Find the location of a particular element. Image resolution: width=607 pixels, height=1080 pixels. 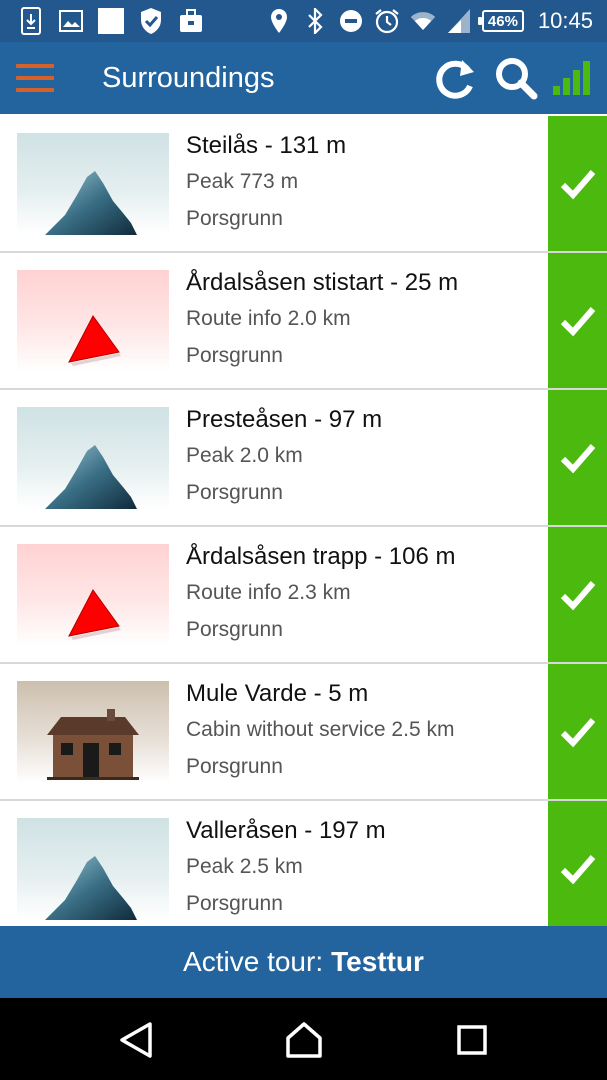

system-nav-bar is located at coordinates (303, 1039).